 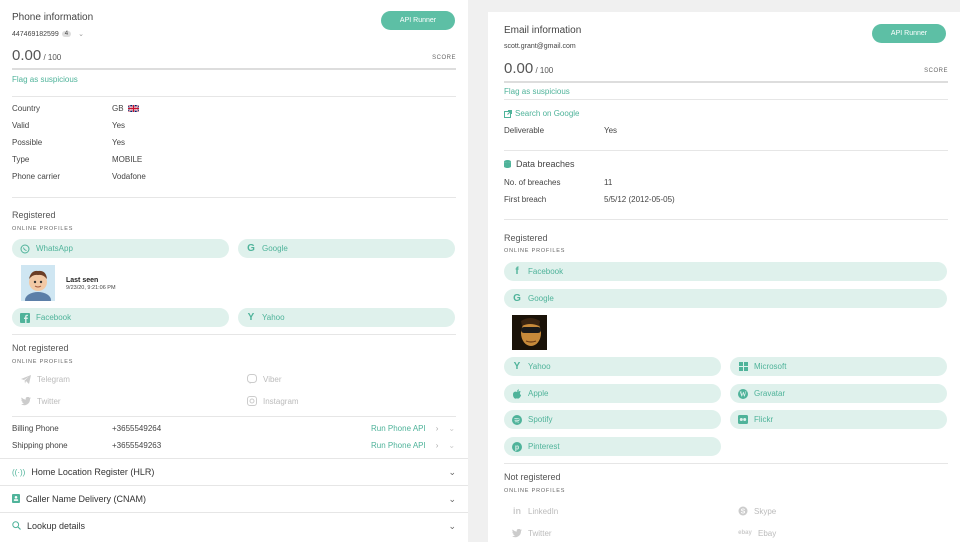 I want to click on svg-text: W, so click(x=743, y=394).